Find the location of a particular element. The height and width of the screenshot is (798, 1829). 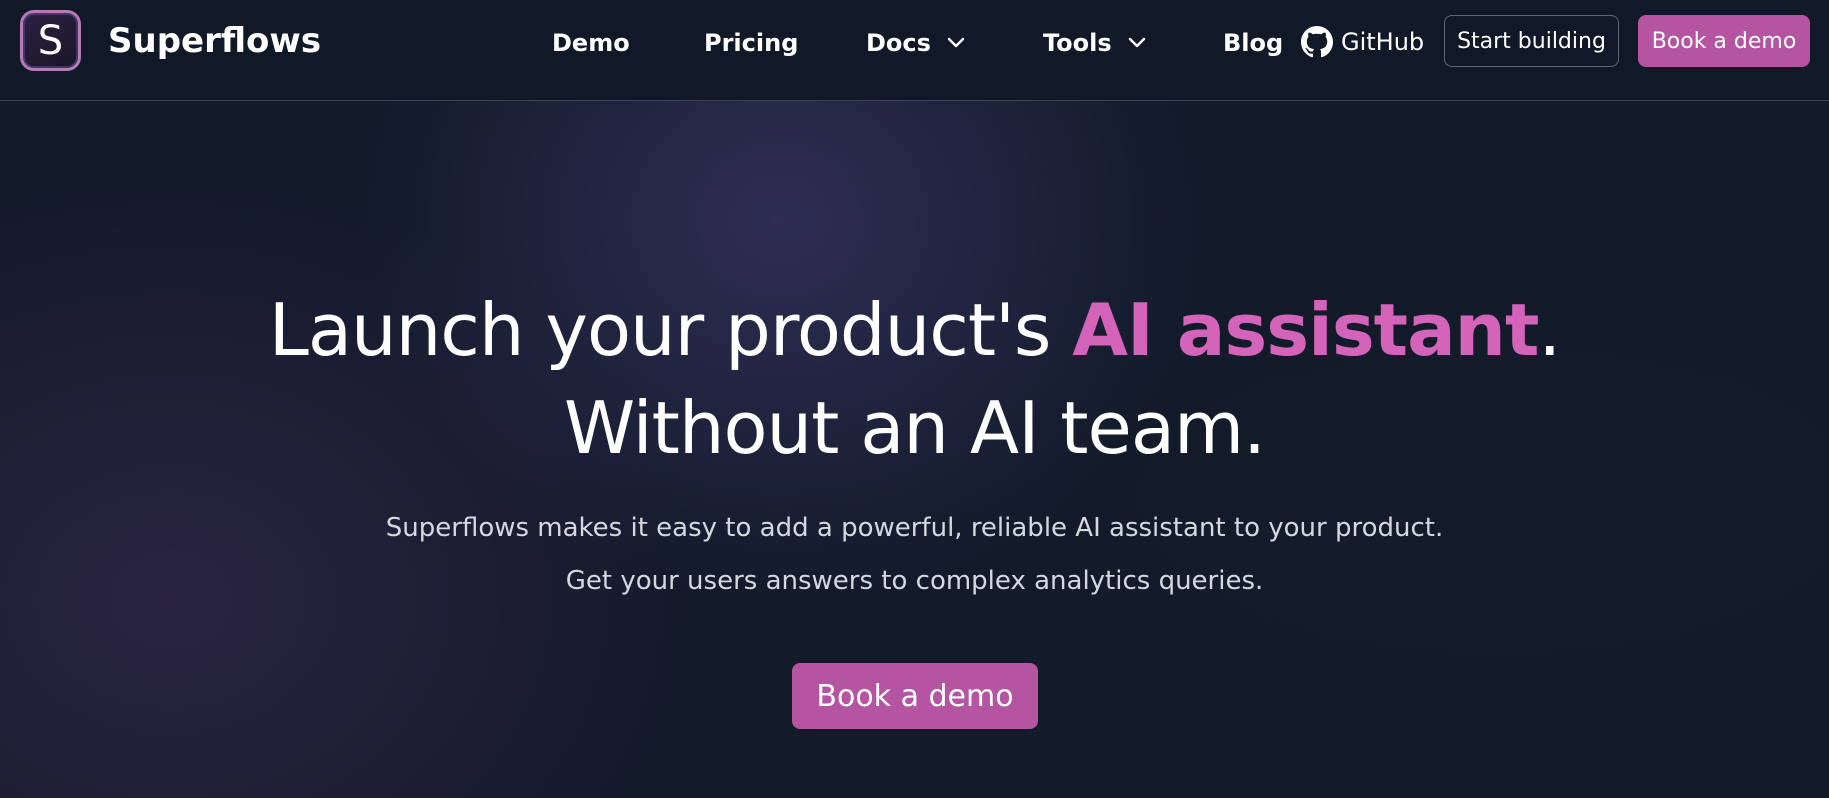

nav-pricing-link: Pricing is located at coordinates (751, 43).